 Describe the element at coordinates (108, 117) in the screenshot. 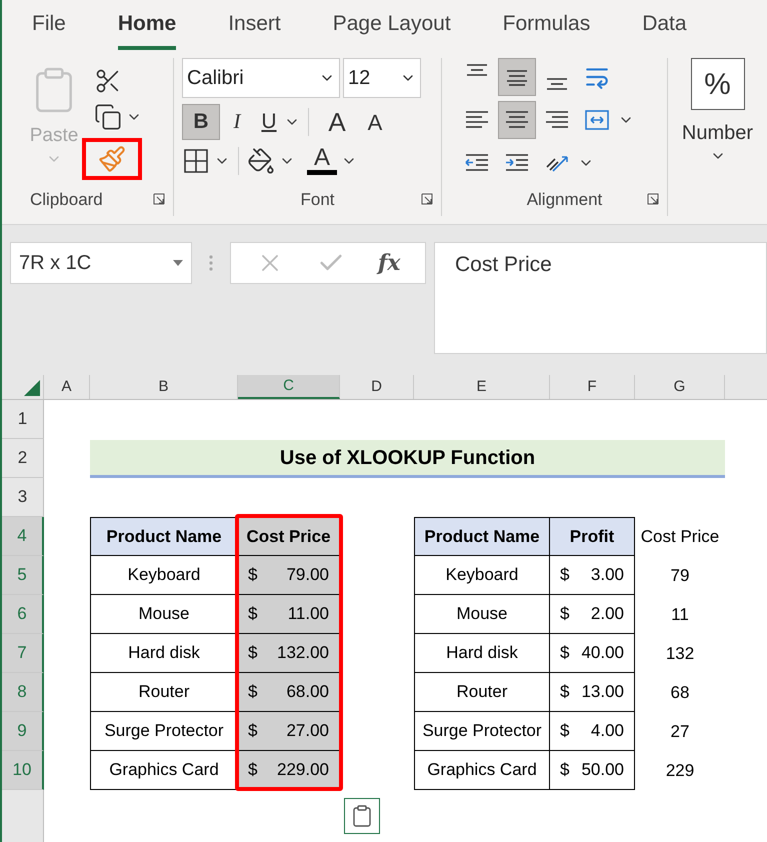

I see `copy-icon` at that location.